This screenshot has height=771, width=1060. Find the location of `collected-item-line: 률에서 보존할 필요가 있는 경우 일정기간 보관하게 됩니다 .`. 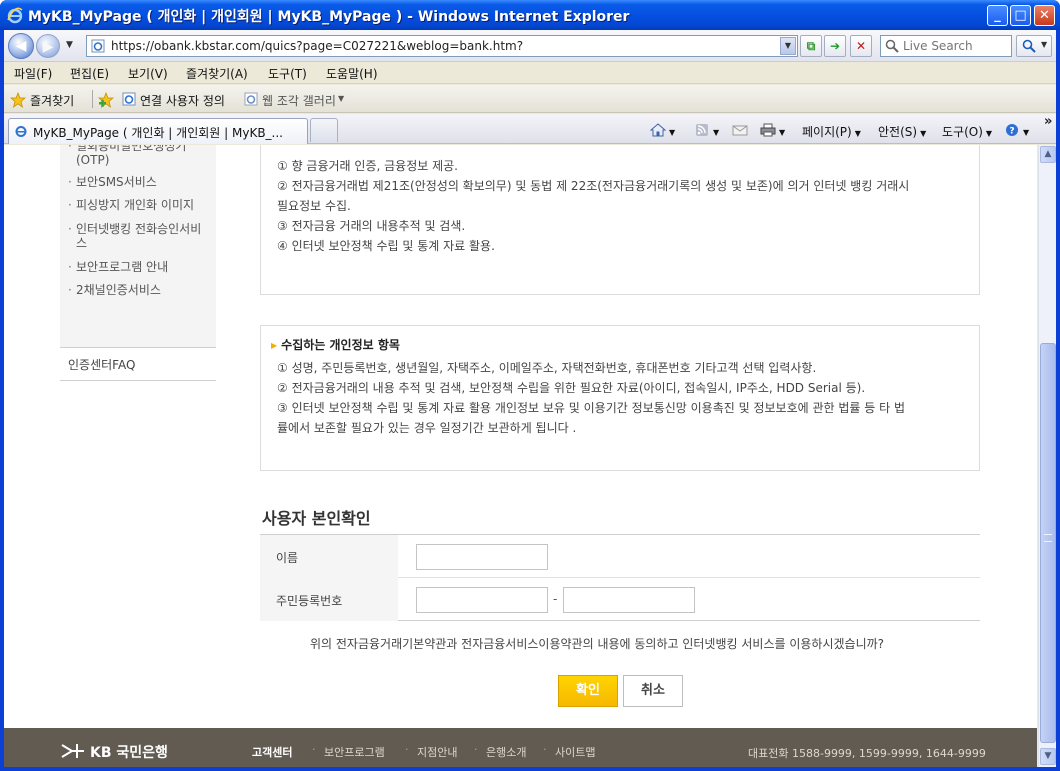

collected-item-line: 률에서 보존할 필요가 있는 경우 일정기간 보관하게 됩니다 . is located at coordinates (427, 428).